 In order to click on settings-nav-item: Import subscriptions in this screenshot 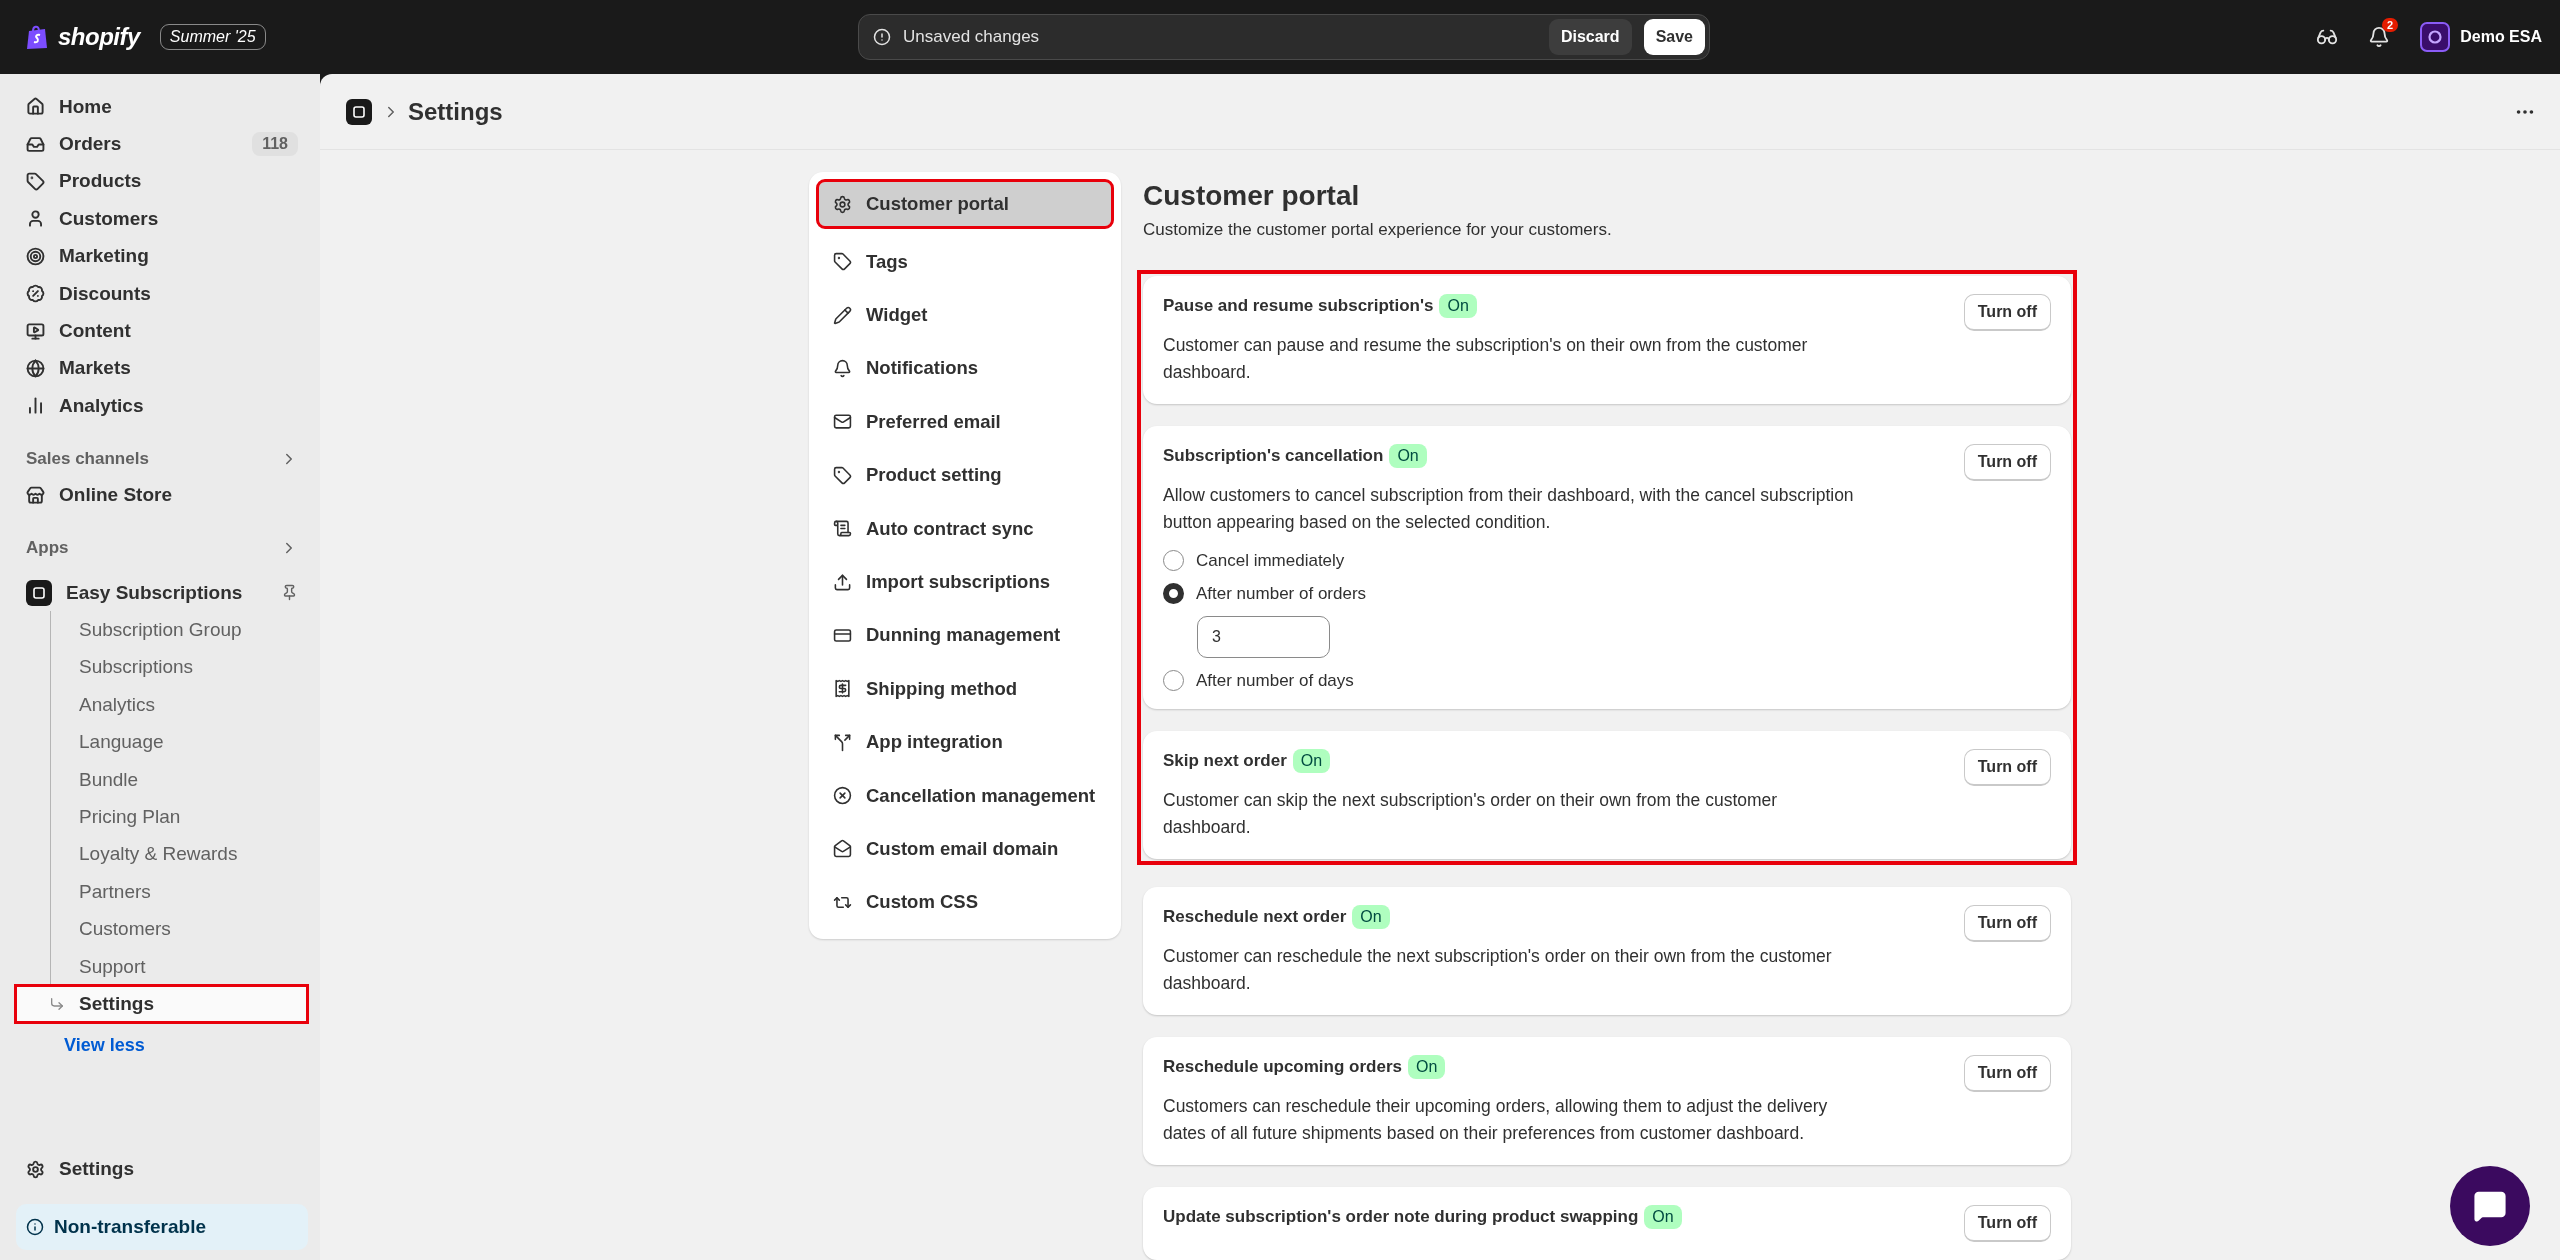, I will do `click(965, 582)`.